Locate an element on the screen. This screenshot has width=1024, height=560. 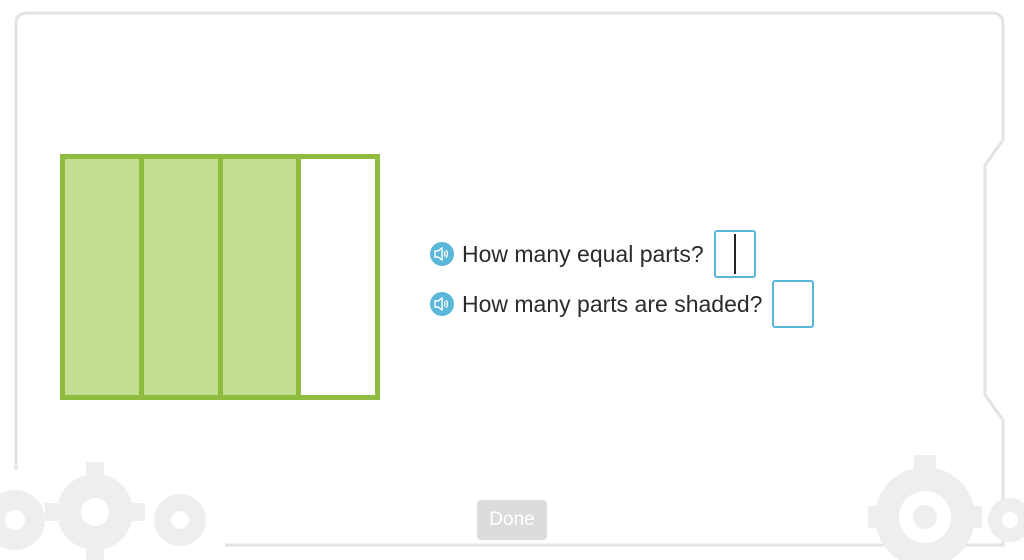
text-cursor is located at coordinates (734, 254).